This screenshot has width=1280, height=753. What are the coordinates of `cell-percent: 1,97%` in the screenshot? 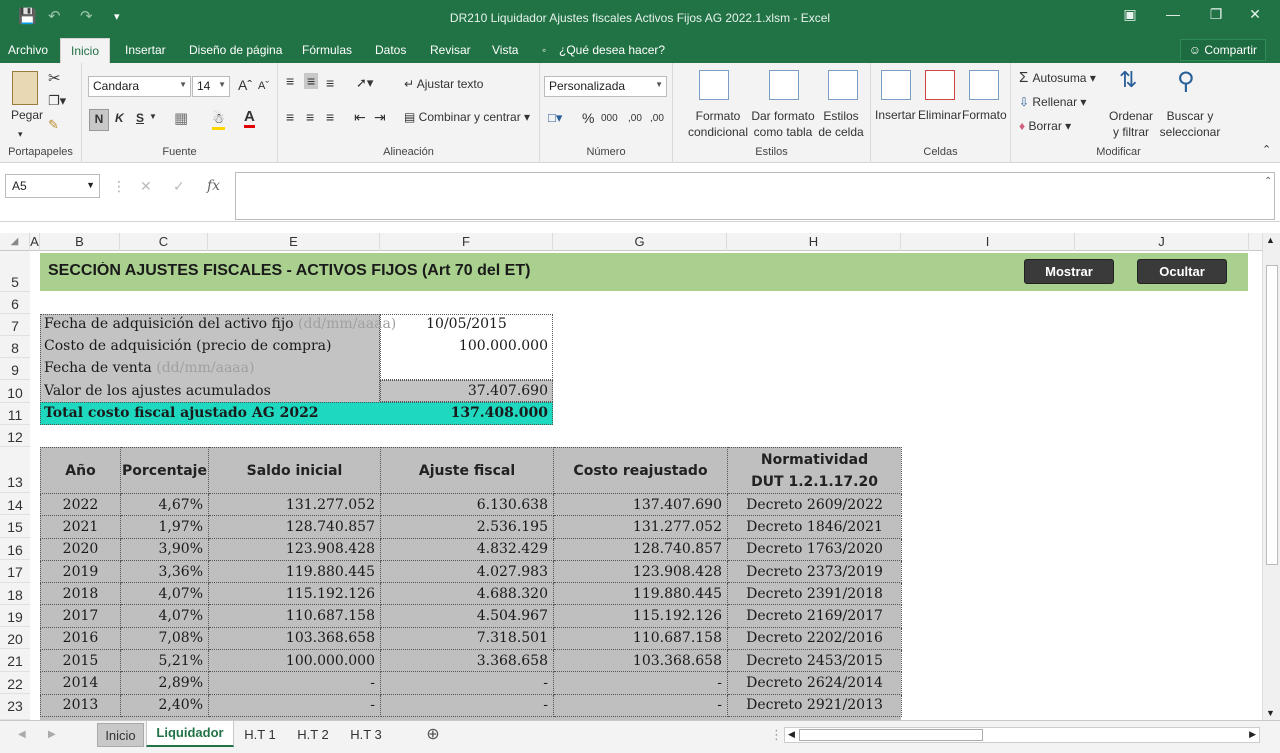 It's located at (164, 527).